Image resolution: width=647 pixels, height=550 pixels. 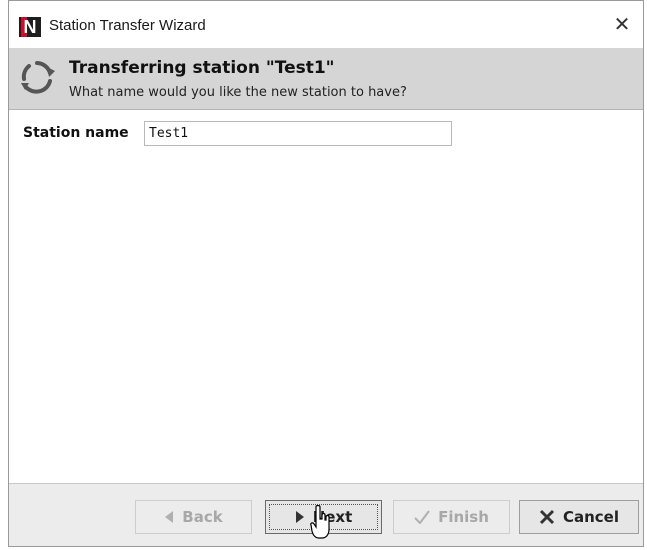 I want to click on station-name-input, so click(x=298, y=133).